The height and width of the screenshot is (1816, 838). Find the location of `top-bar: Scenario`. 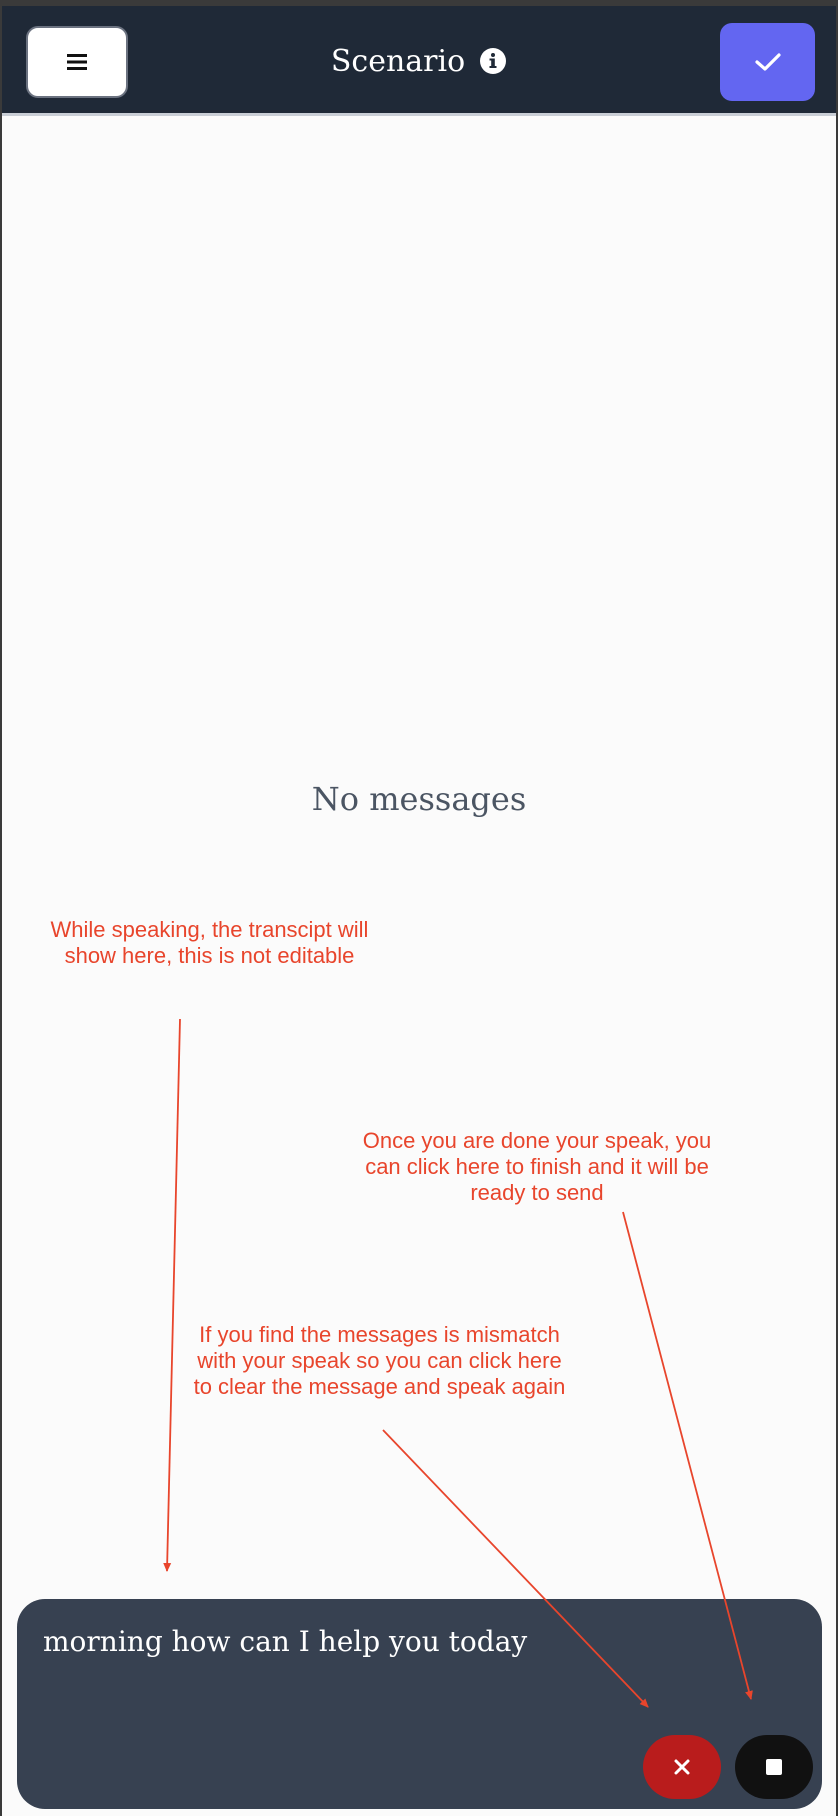

top-bar: Scenario is located at coordinates (419, 61).